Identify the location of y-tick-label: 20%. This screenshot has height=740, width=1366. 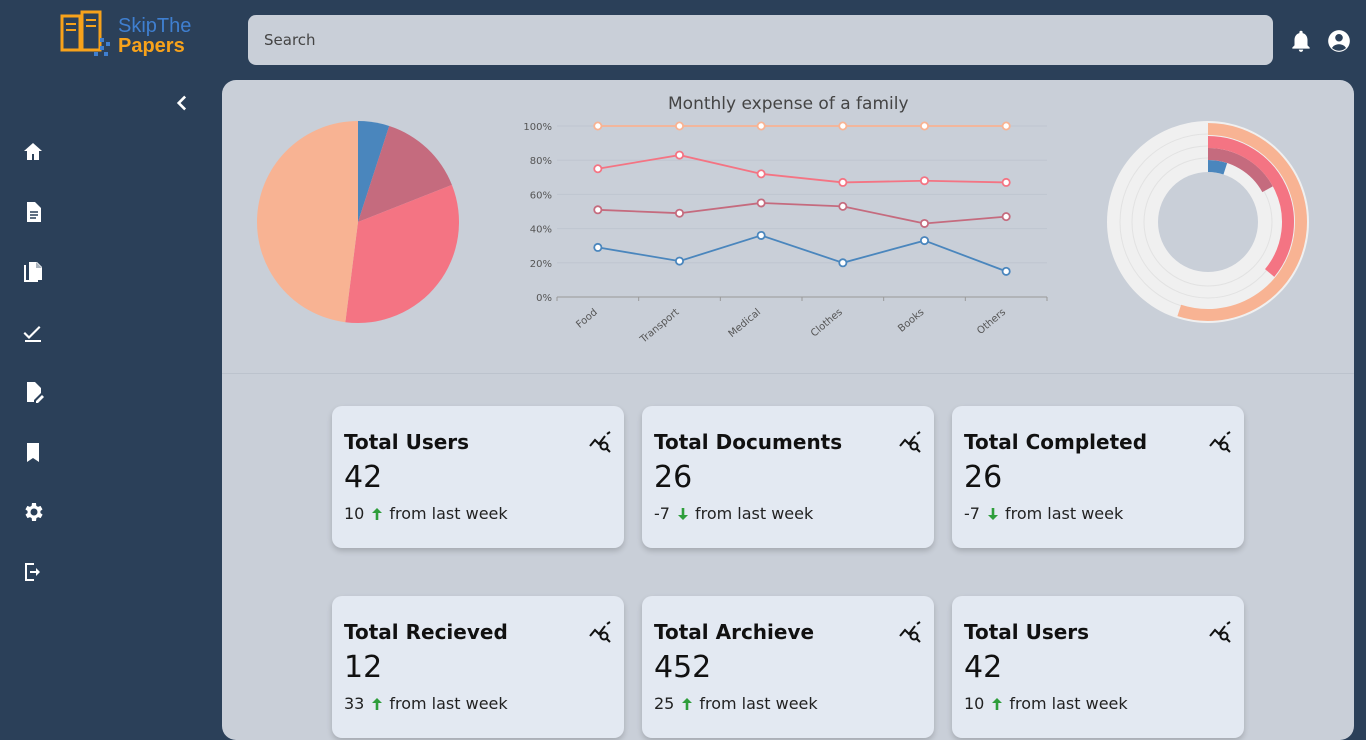
(541, 264).